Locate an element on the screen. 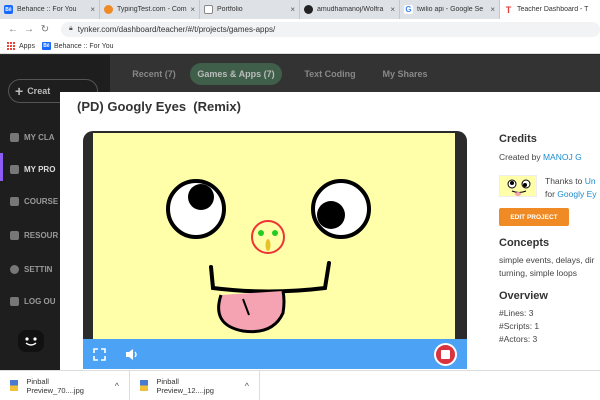  lock-icon: 🔒︎ is located at coordinates (71, 28).